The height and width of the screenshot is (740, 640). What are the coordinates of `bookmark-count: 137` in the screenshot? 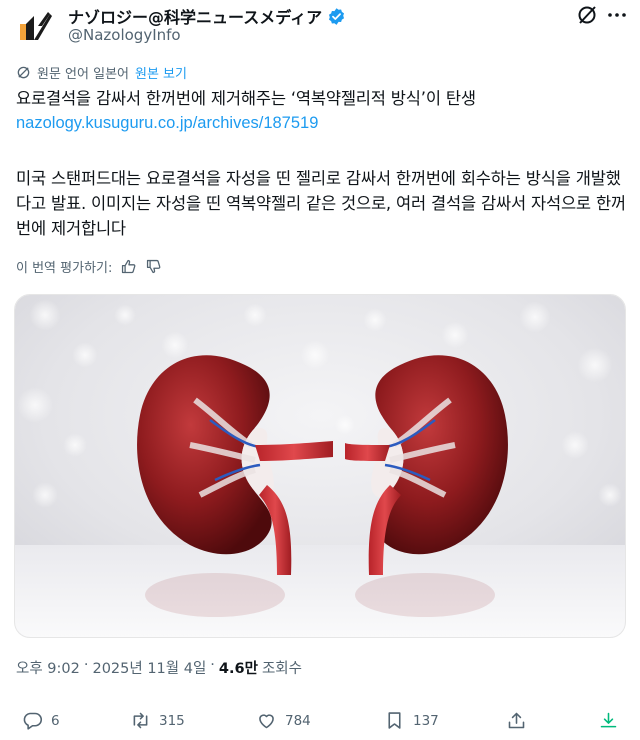 It's located at (426, 720).